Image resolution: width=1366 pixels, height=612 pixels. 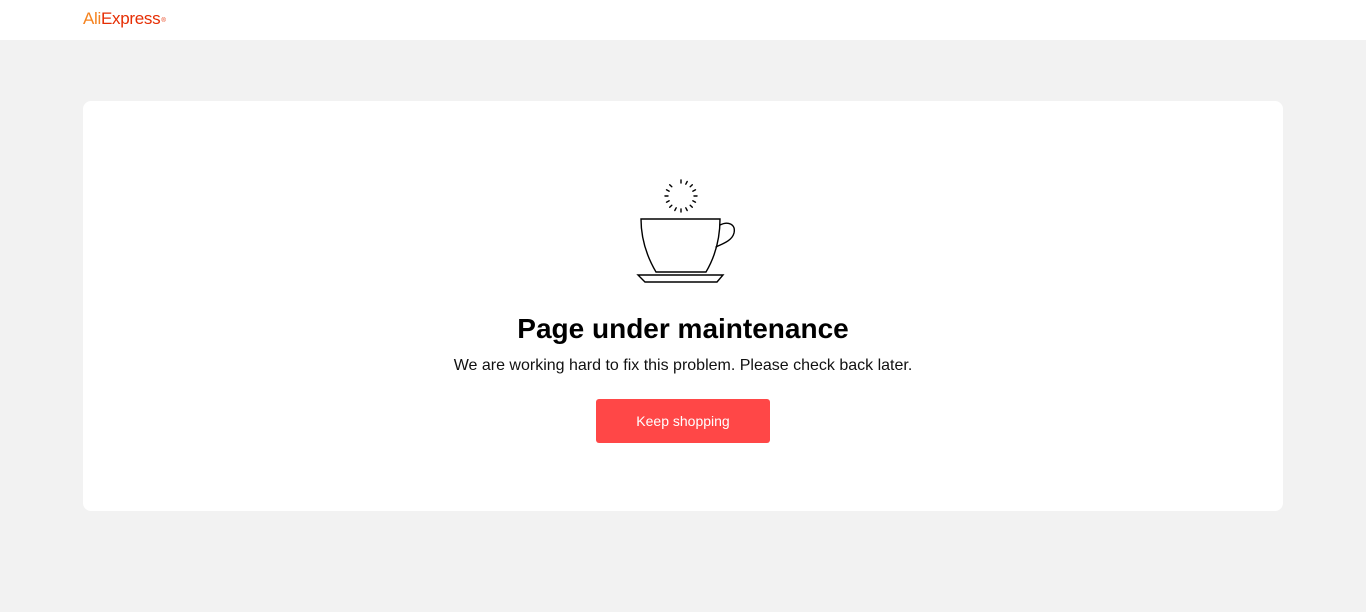 I want to click on keep-shopping-button: Keep shopping, so click(x=683, y=421).